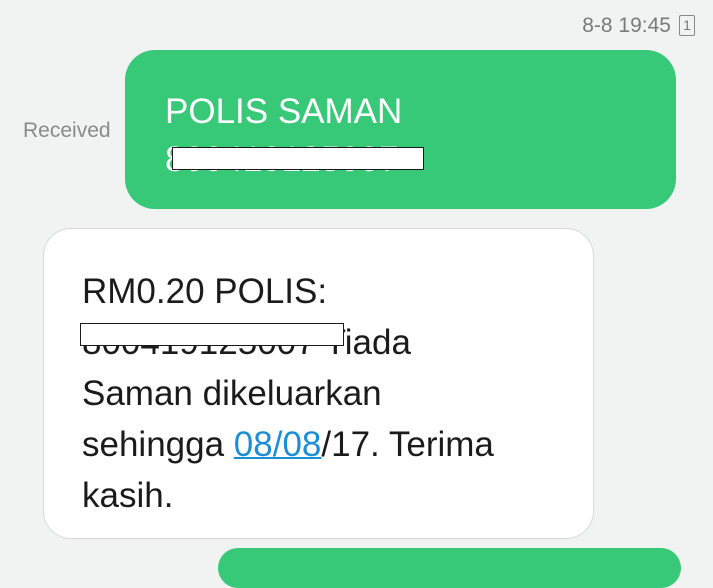  I want to click on received-message-line3: Saman dikeluarkan, so click(232, 393).